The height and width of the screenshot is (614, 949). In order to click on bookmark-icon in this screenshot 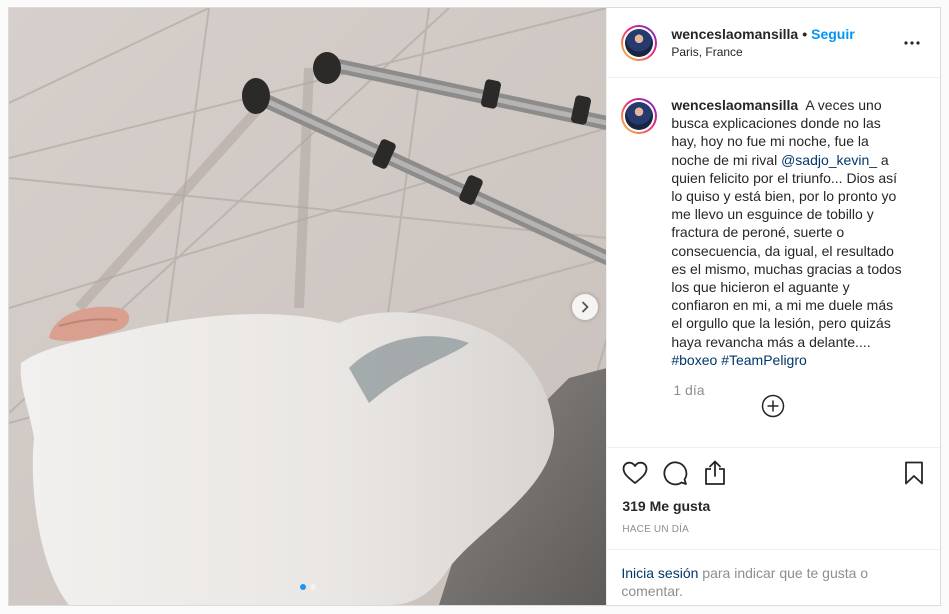, I will do `click(914, 472)`.